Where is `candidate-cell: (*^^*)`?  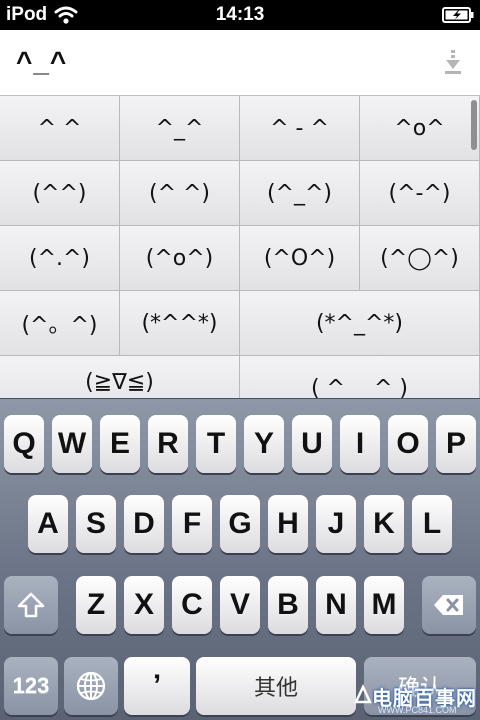
candidate-cell: (*^^*) is located at coordinates (180, 323).